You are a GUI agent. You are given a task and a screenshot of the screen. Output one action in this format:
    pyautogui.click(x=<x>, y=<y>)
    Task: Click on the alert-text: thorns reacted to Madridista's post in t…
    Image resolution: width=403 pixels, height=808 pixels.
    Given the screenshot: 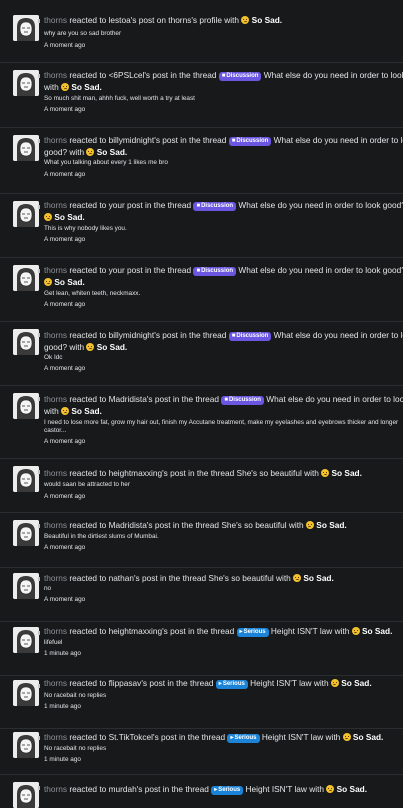 What is the action you would take?
    pyautogui.click(x=195, y=525)
    